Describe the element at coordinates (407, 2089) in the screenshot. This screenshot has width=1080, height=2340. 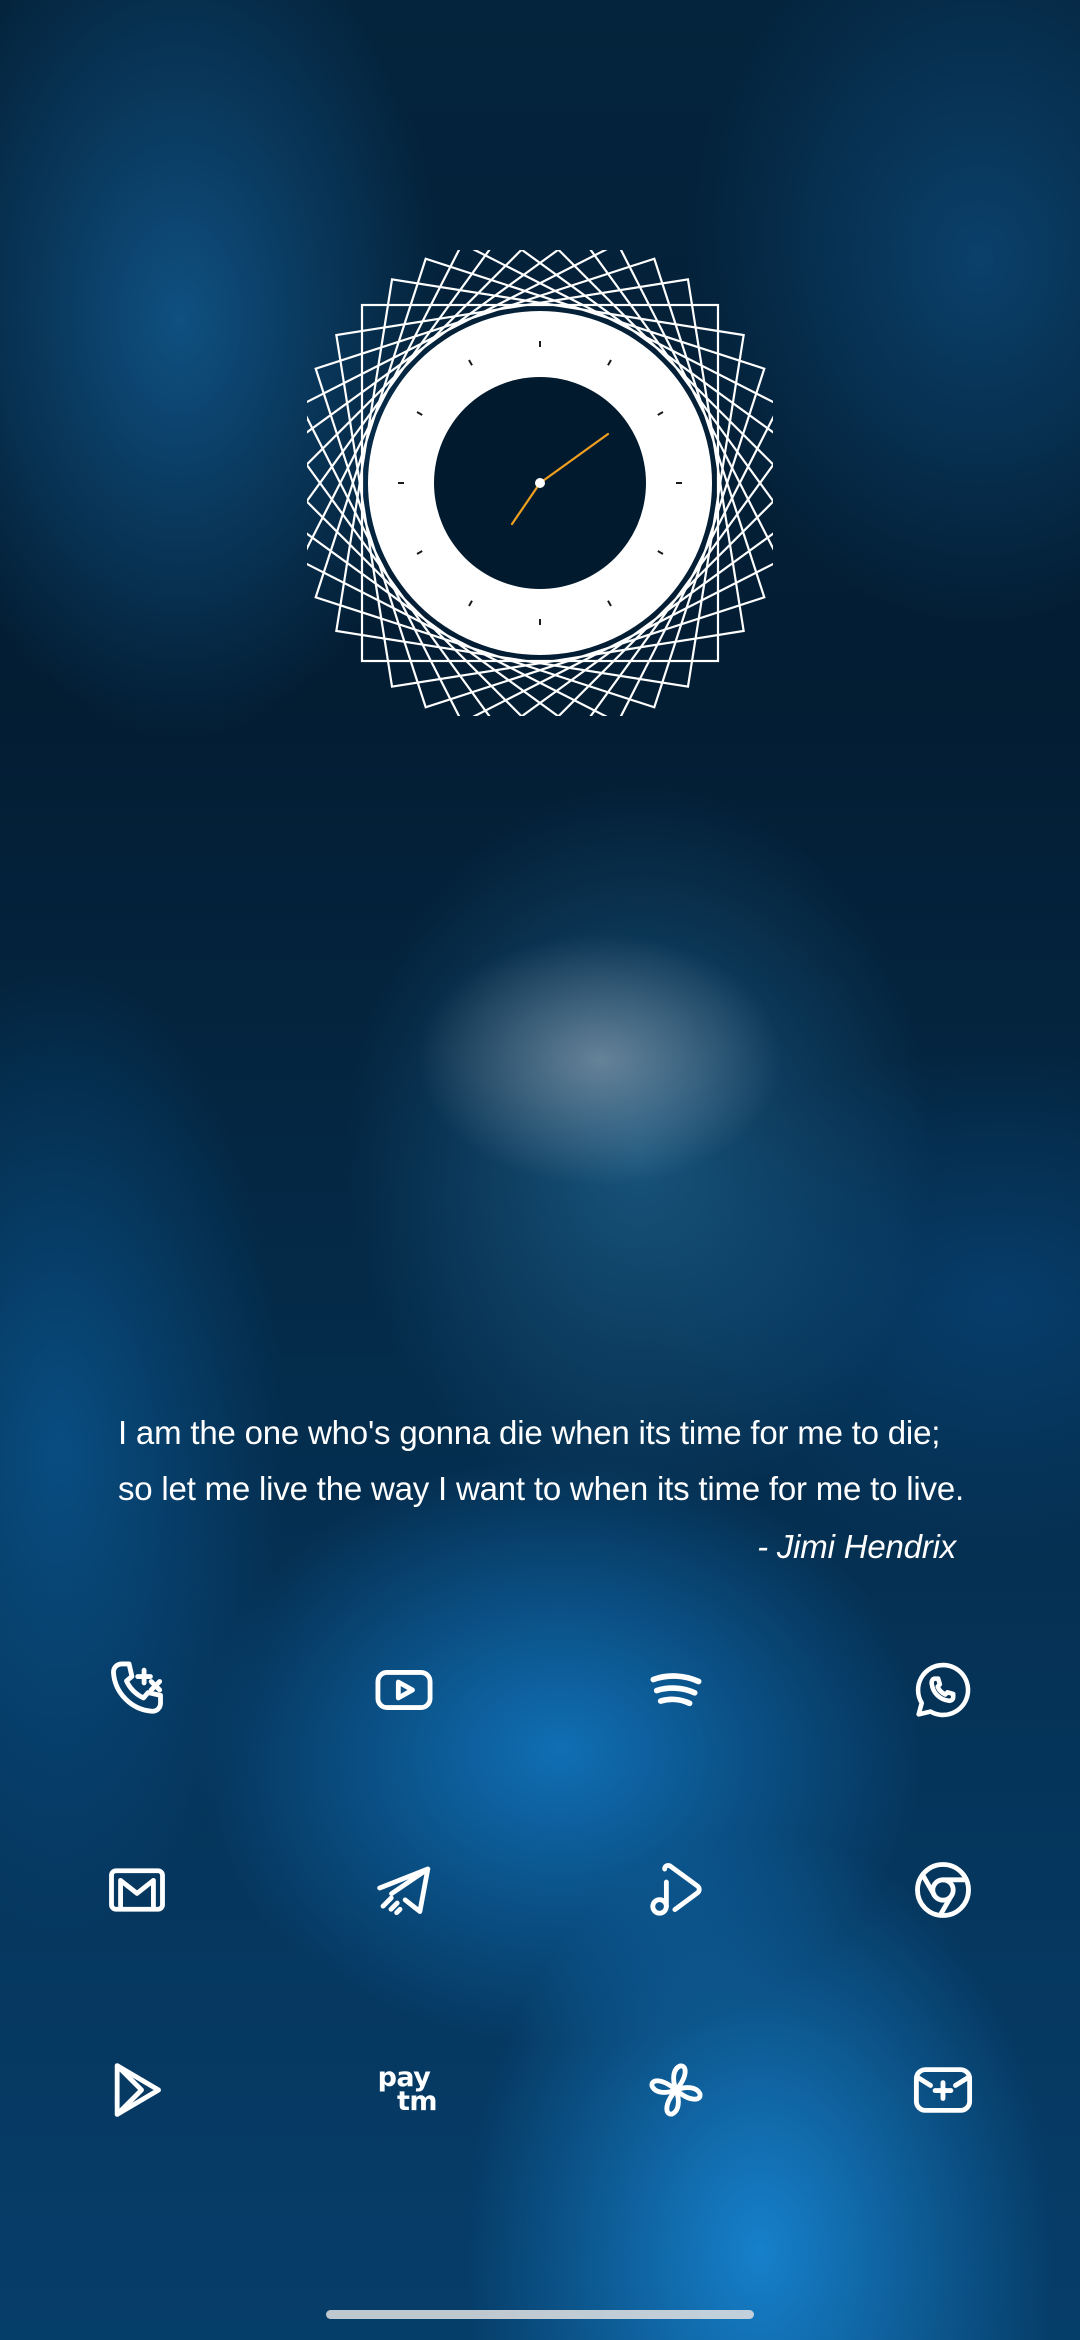
I see `paytm-icon: pay tm` at that location.